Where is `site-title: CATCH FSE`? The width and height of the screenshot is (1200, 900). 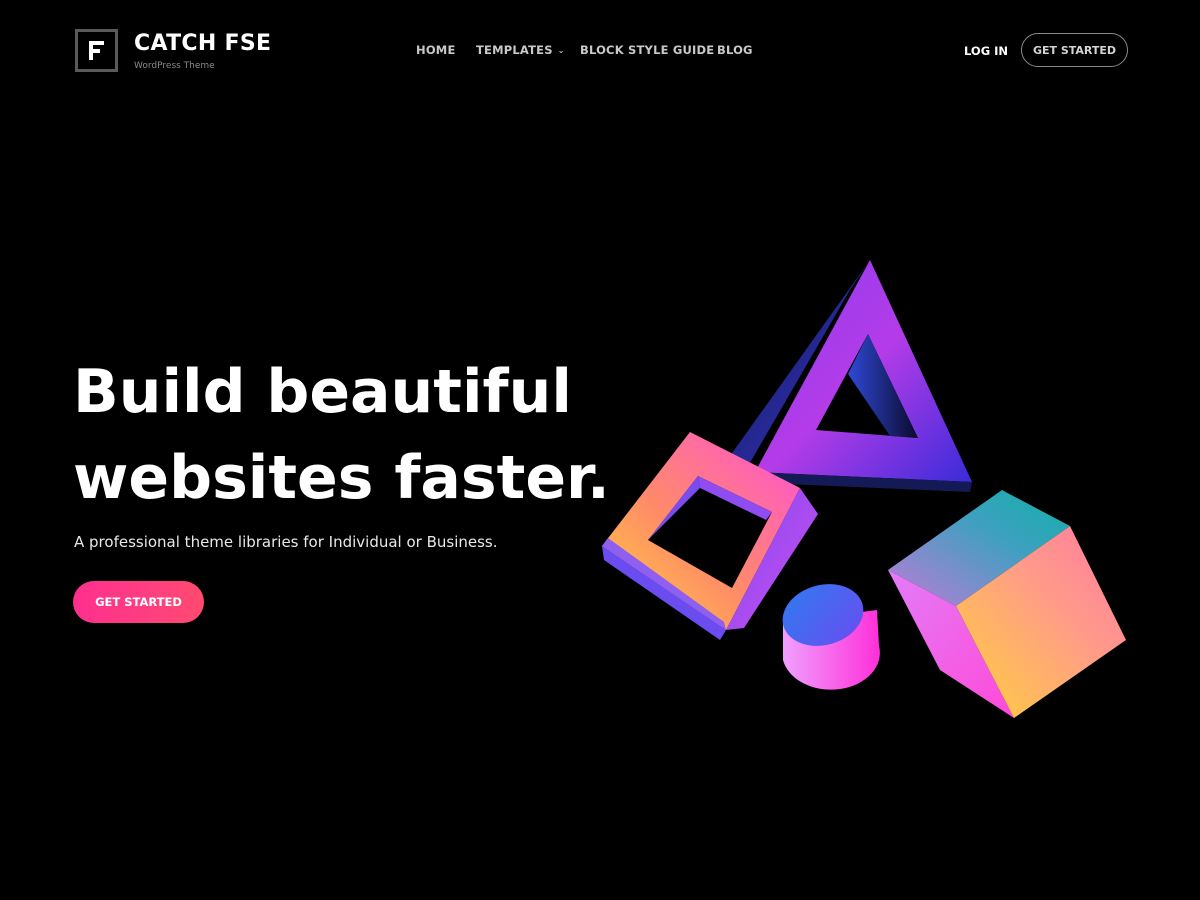 site-title: CATCH FSE is located at coordinates (202, 43).